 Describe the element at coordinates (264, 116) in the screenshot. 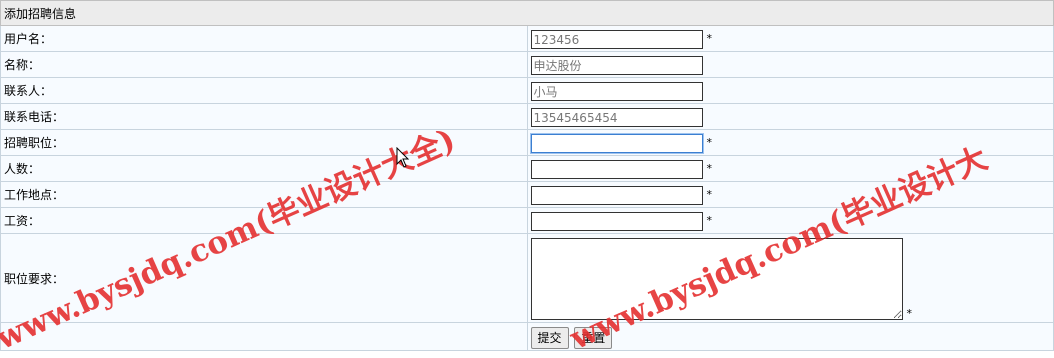

I see `contact-phone-label: 联系电话：` at that location.